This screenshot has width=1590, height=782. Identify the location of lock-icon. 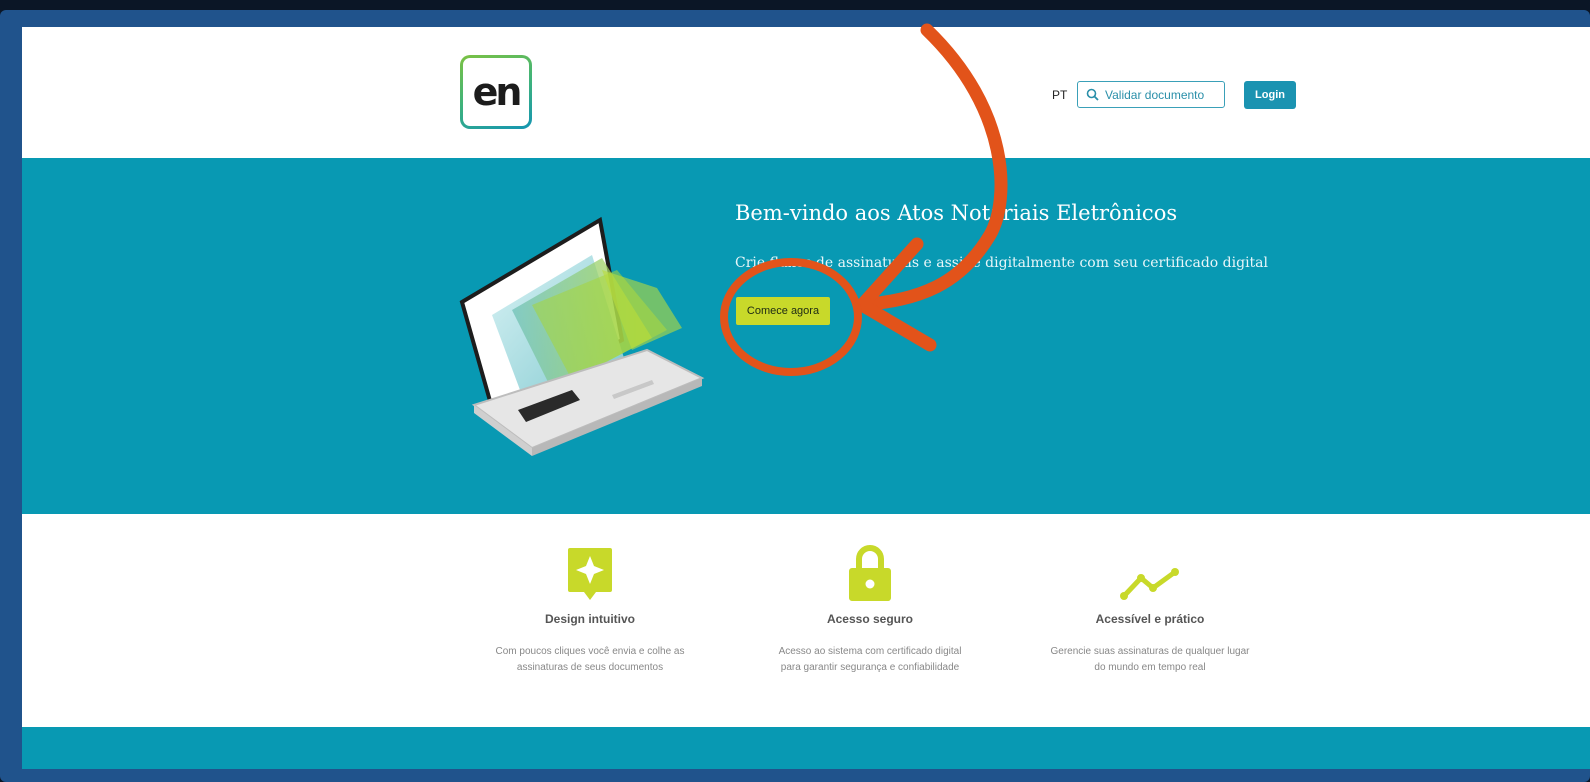
(870, 573).